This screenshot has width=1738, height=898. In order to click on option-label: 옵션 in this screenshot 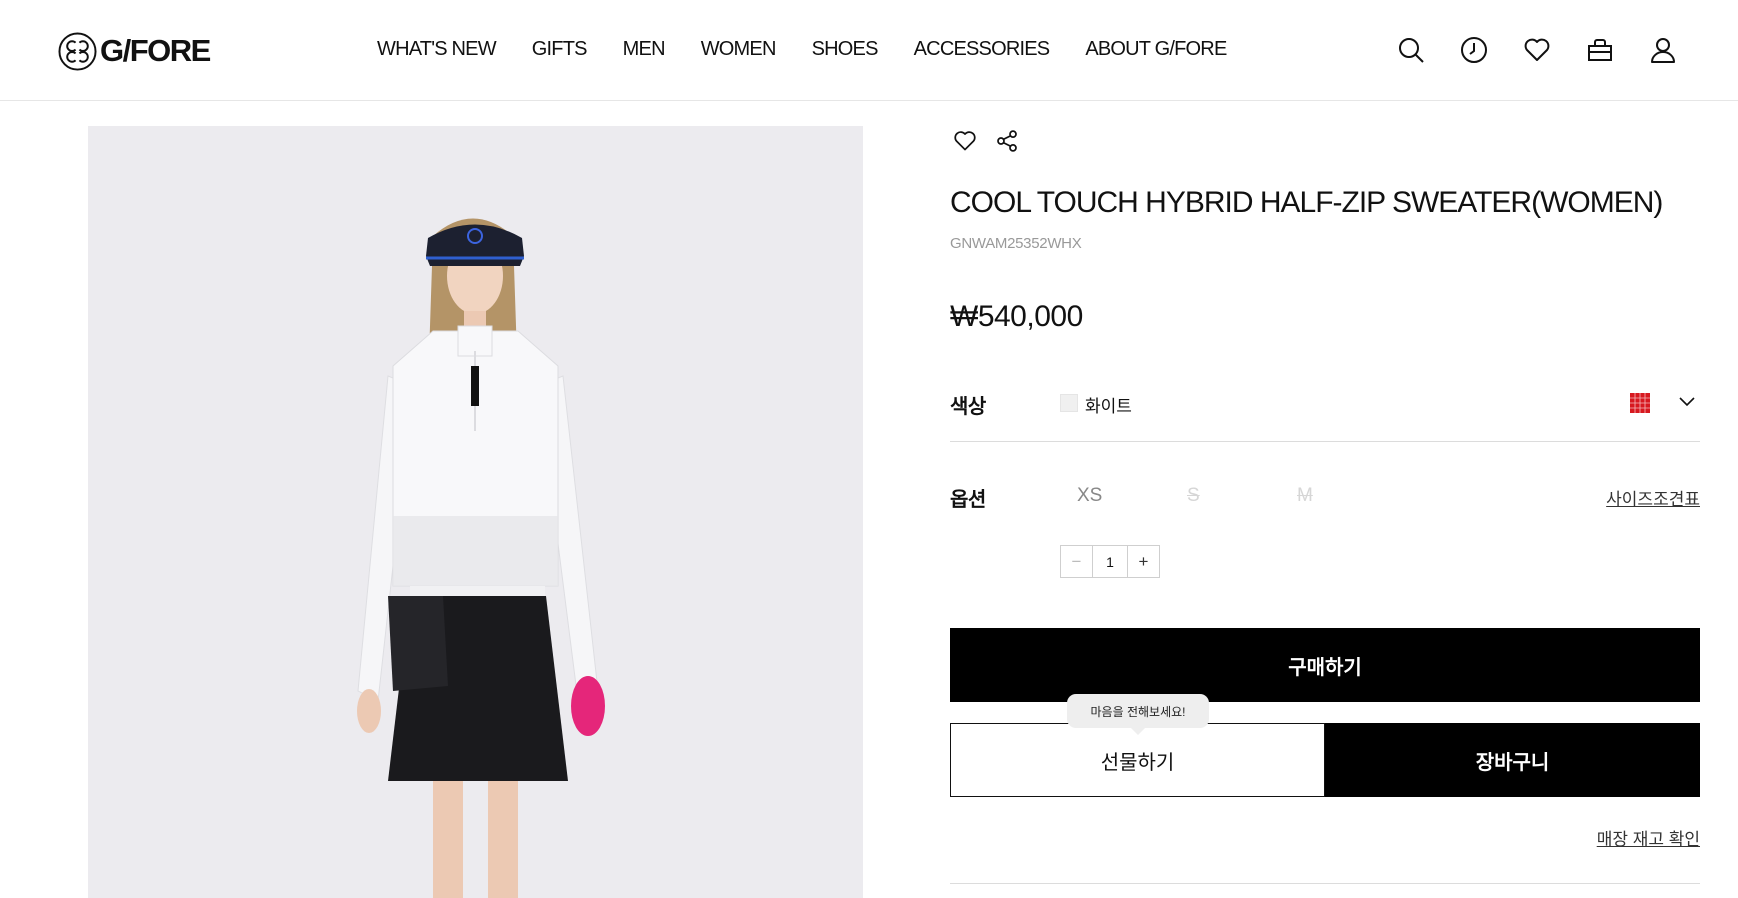, I will do `click(968, 500)`.